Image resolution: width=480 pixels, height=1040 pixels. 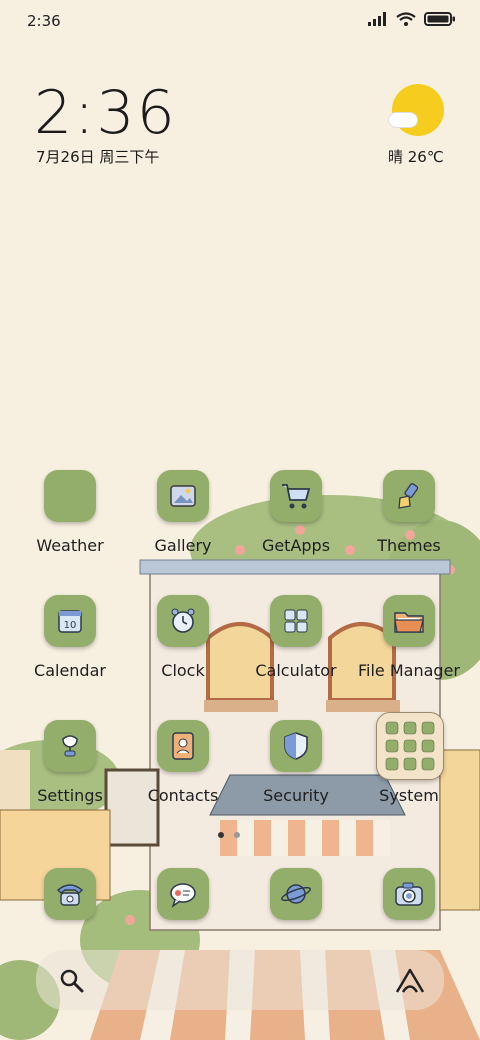 I want to click on dock-phone, so click(x=70, y=918).